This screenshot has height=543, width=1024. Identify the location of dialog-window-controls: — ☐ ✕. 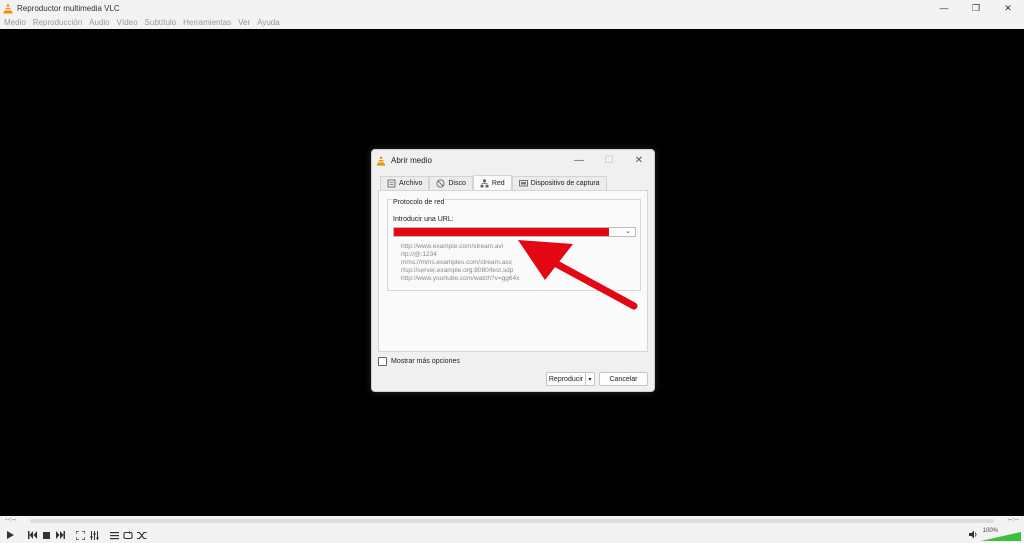
(609, 160).